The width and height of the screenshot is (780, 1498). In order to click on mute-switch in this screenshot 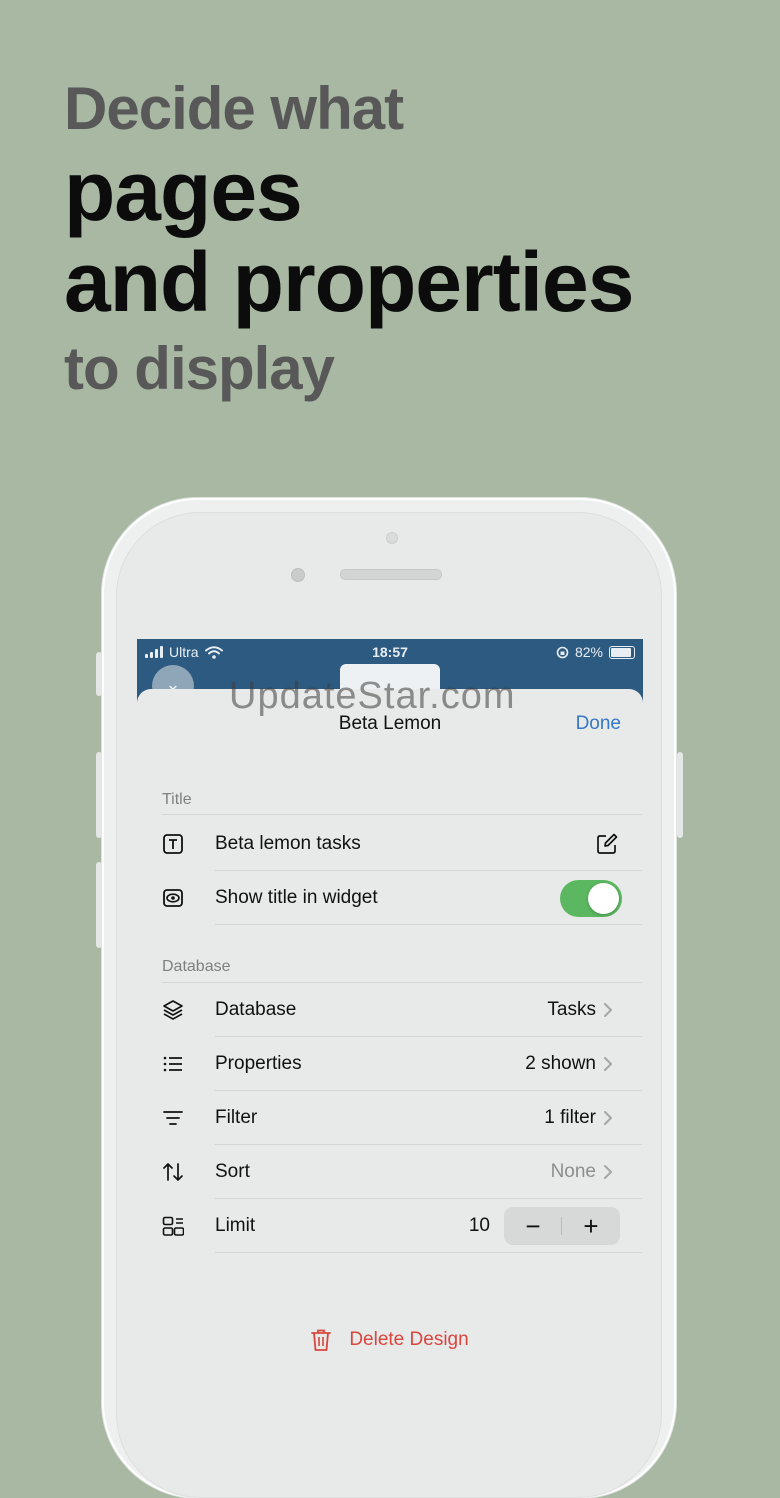, I will do `click(99, 674)`.